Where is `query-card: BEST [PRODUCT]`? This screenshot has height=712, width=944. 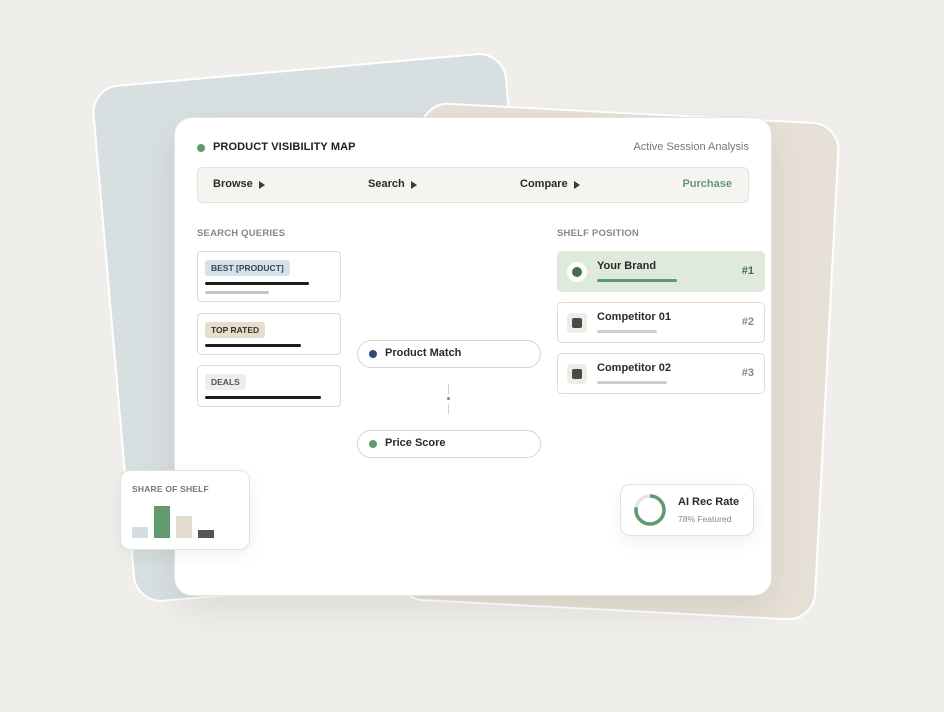 query-card: BEST [PRODUCT] is located at coordinates (269, 276).